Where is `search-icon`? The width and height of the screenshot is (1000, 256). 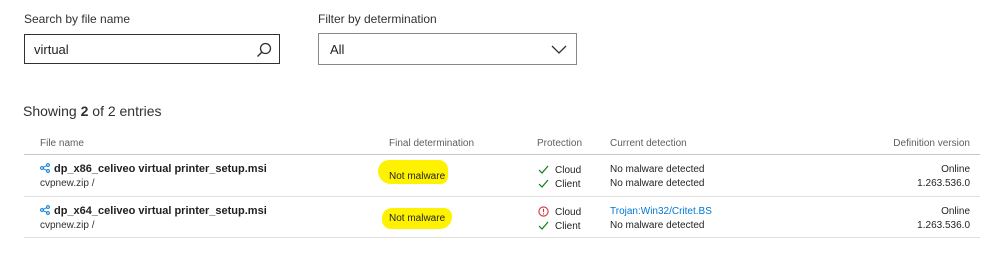 search-icon is located at coordinates (264, 50).